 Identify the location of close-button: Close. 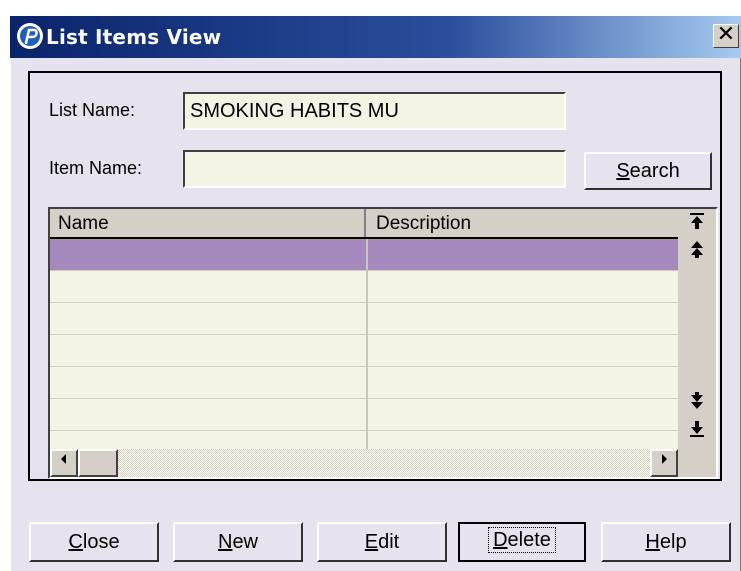
(94, 542).